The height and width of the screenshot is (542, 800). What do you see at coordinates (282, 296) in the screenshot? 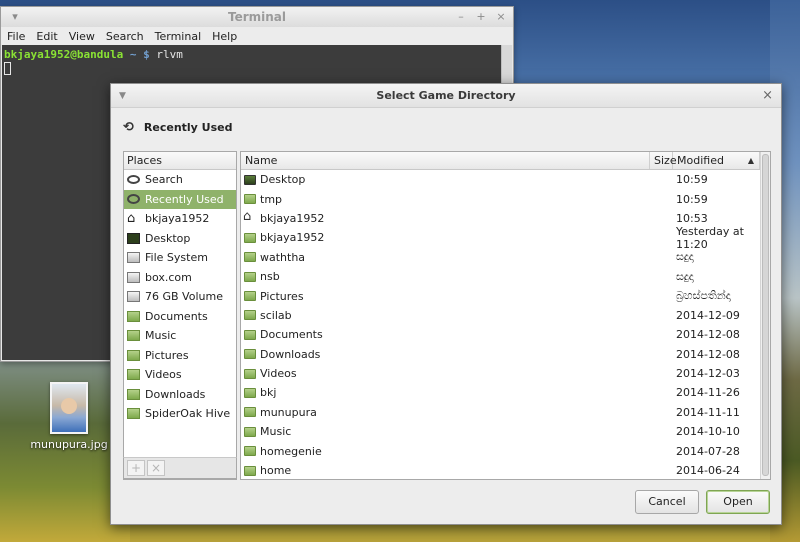
I see `file-name: Pictures` at bounding box center [282, 296].